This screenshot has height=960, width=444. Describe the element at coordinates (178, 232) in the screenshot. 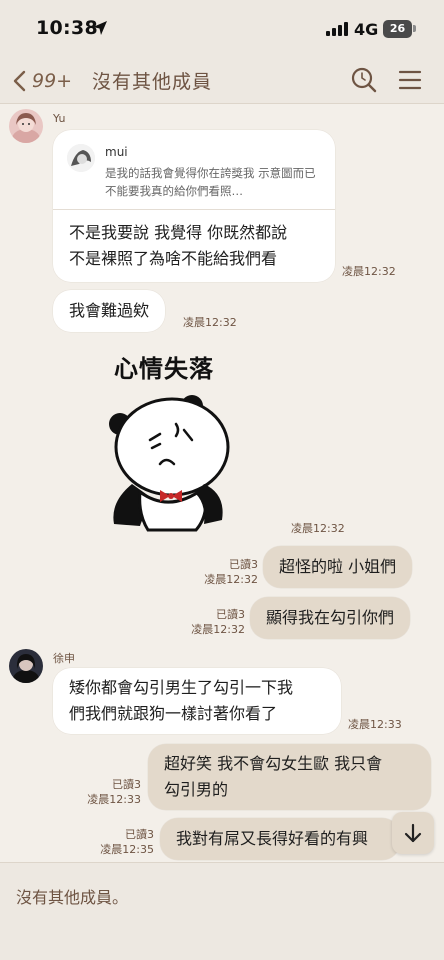

I see `message-text-line: 不是我要說 我覺得 你既然都說` at that location.